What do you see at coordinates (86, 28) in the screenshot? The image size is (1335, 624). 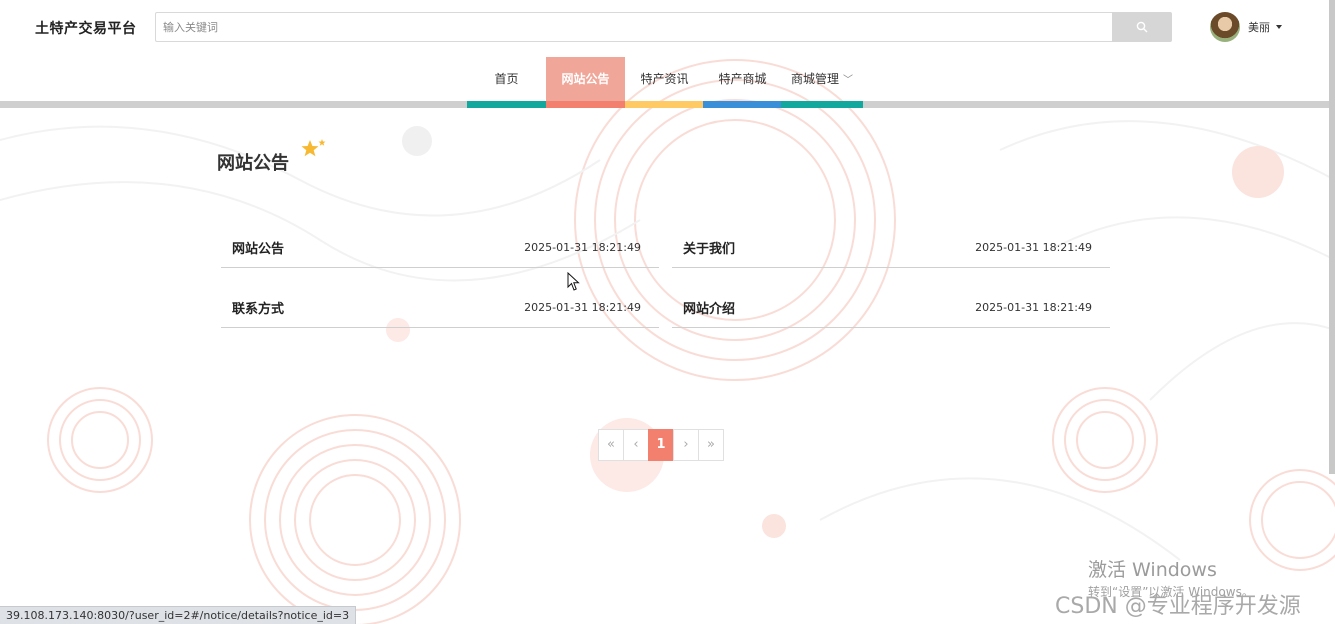 I see `site-brand: 土特产交易平台` at bounding box center [86, 28].